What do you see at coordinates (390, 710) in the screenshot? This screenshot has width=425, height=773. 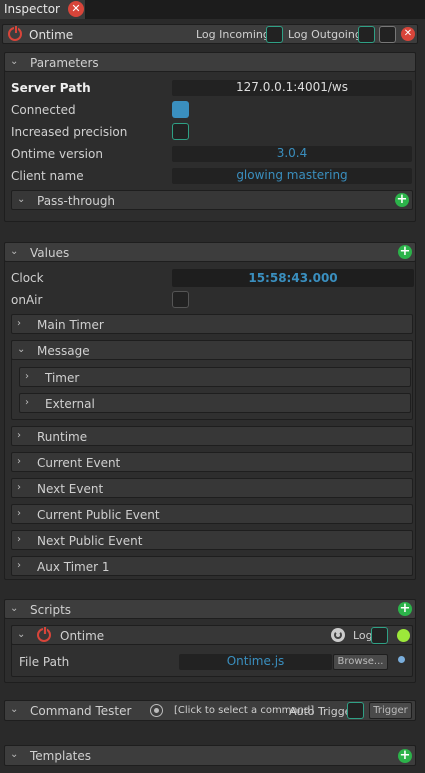 I see `trigger-button: Trigger` at bounding box center [390, 710].